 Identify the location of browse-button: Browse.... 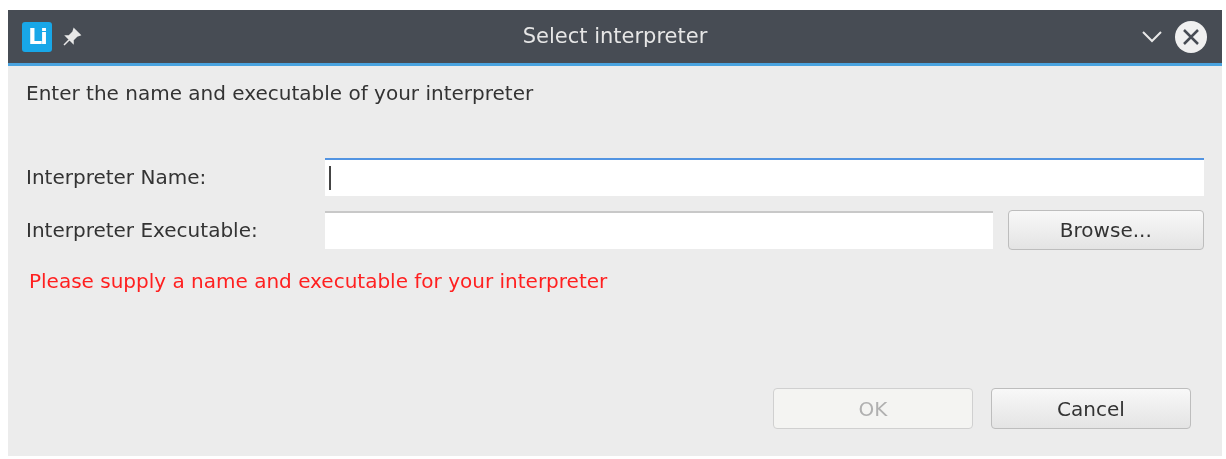
(1105, 230).